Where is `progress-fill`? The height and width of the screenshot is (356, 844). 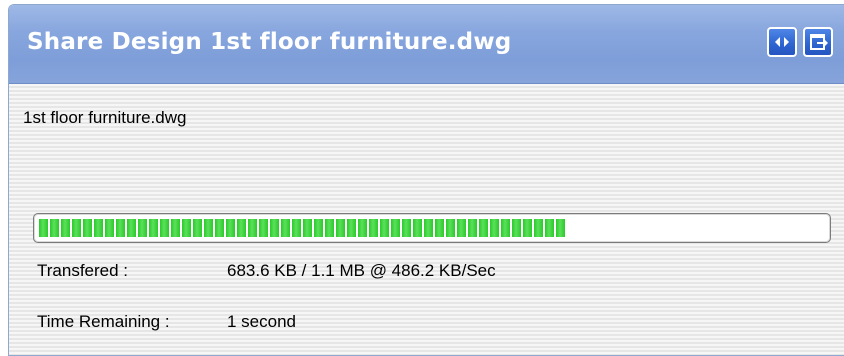 progress-fill is located at coordinates (302, 228).